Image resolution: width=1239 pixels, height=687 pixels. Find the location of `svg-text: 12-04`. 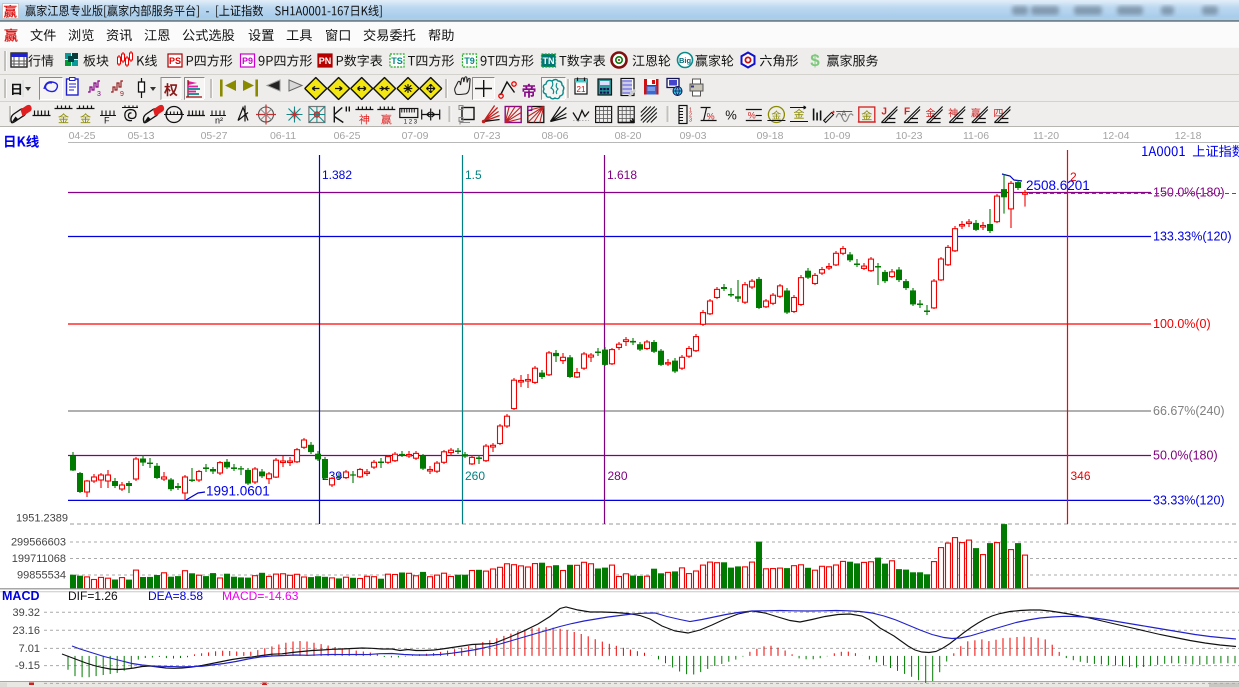

svg-text: 12-04 is located at coordinates (1116, 136).